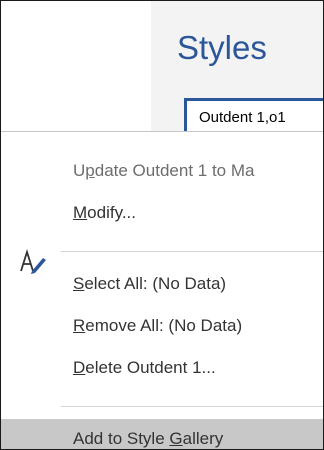  Describe the element at coordinates (242, 117) in the screenshot. I see `current-style-label: Outdent 1,o1` at that location.